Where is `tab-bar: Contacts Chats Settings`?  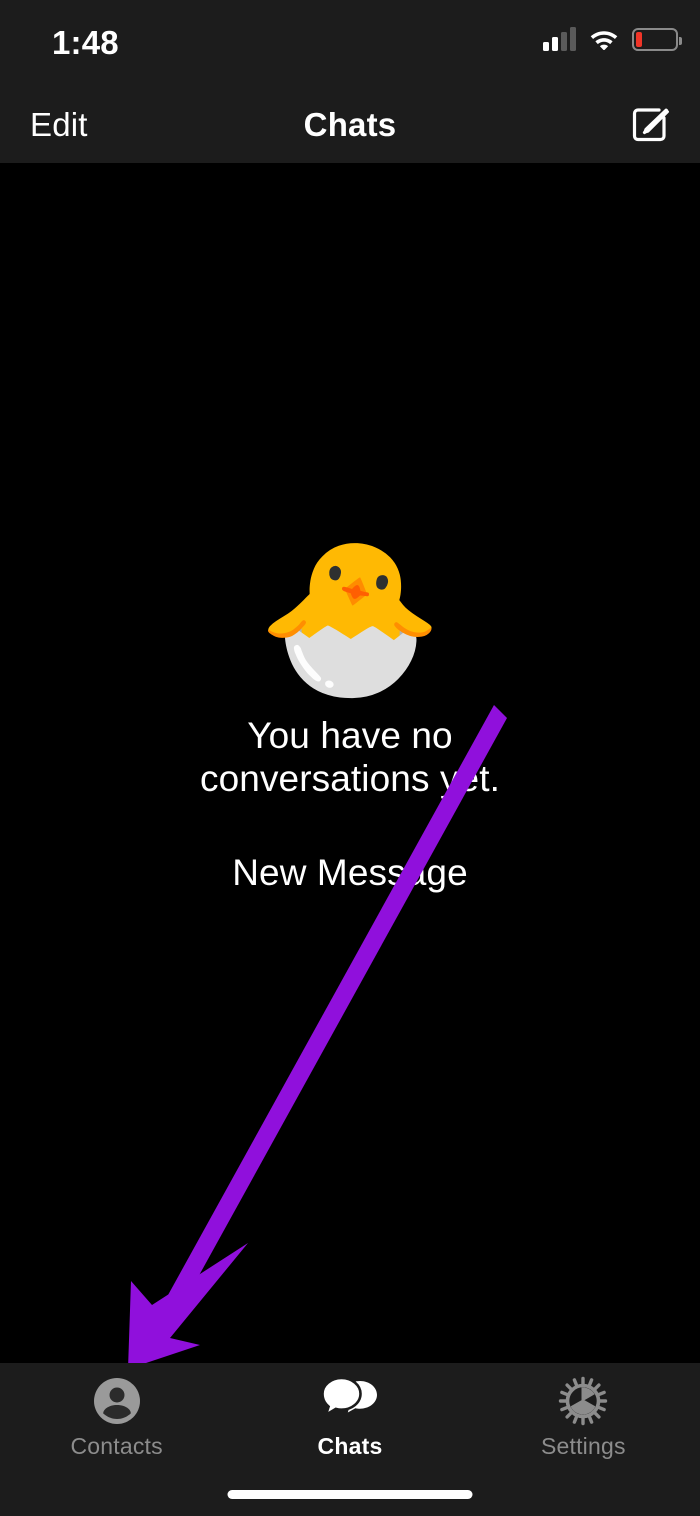
tab-bar: Contacts Chats Settings is located at coordinates (350, 1439).